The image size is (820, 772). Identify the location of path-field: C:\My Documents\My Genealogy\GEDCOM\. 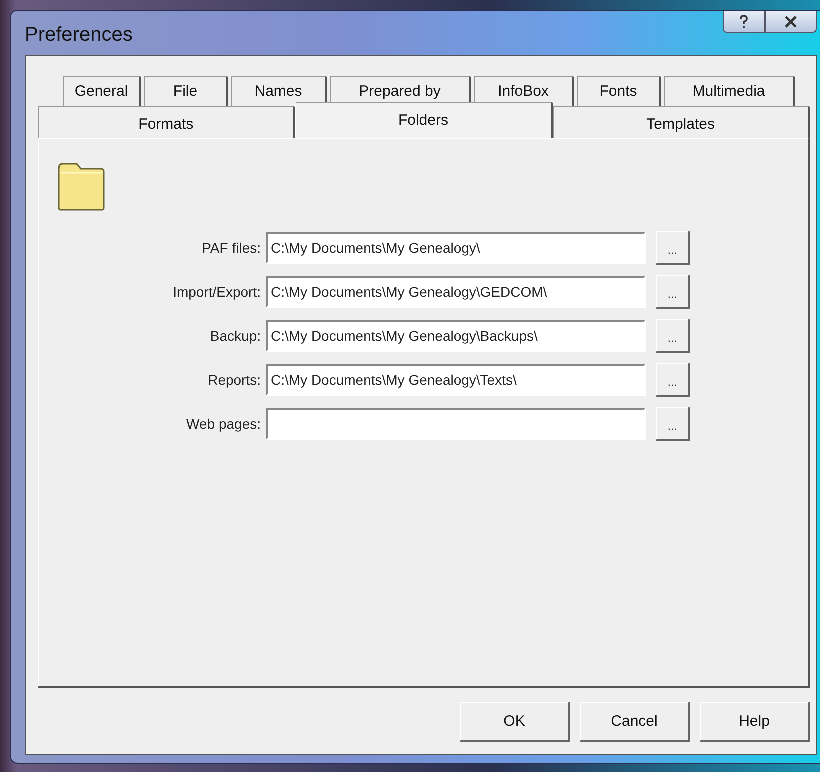
(456, 292).